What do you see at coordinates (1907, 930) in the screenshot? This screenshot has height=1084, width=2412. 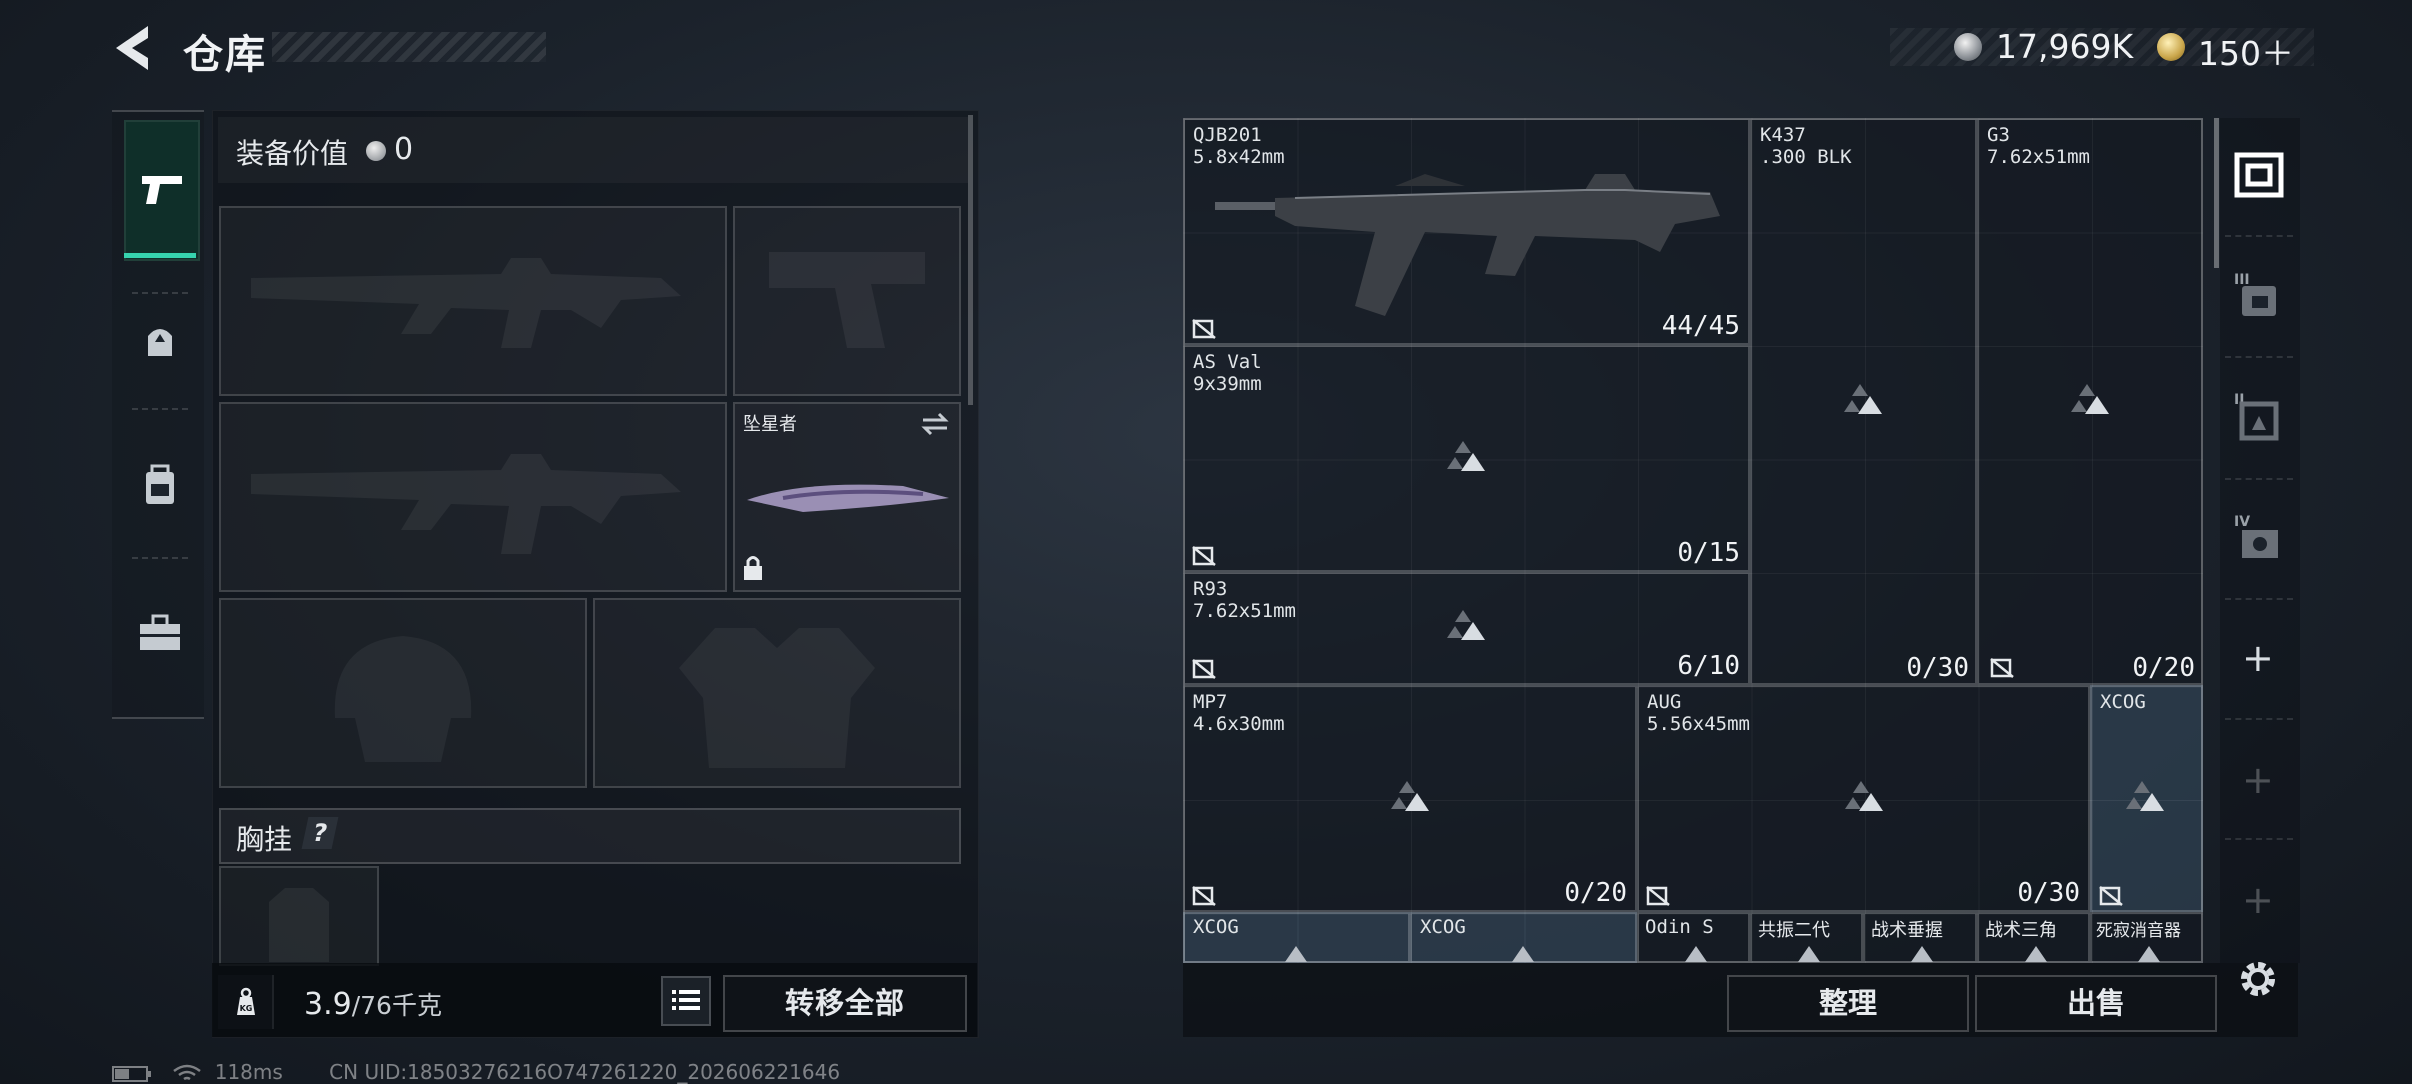 I see `item-name: 战术垂握` at bounding box center [1907, 930].